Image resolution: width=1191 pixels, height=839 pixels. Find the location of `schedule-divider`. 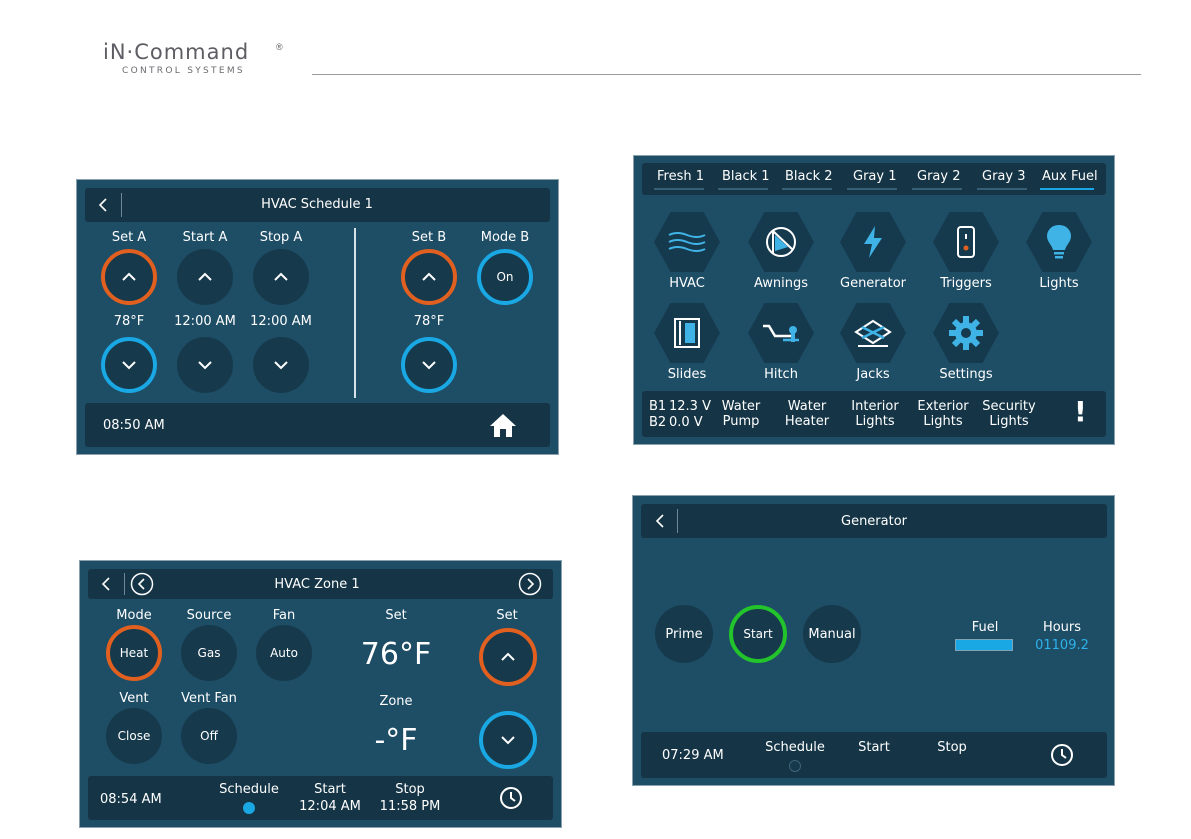

schedule-divider is located at coordinates (355, 313).